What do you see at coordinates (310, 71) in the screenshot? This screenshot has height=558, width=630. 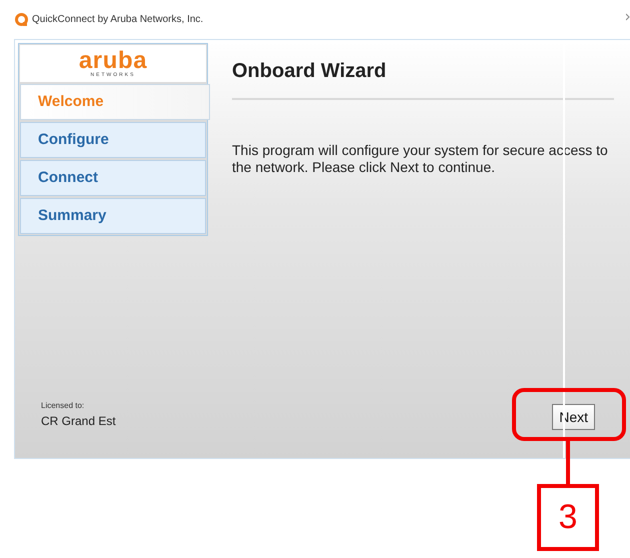 I see `page-heading: Onboard Wizard` at bounding box center [310, 71].